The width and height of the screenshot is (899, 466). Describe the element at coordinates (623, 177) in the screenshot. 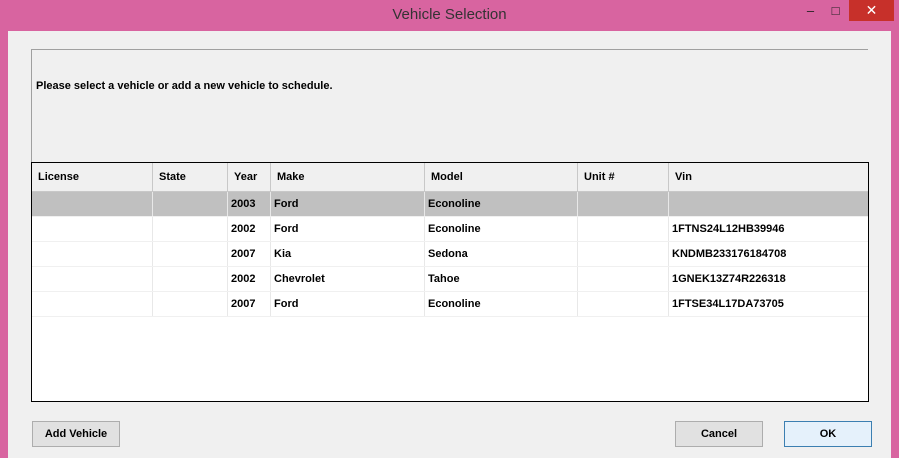

I see `column-header-unit: Unit #` at that location.